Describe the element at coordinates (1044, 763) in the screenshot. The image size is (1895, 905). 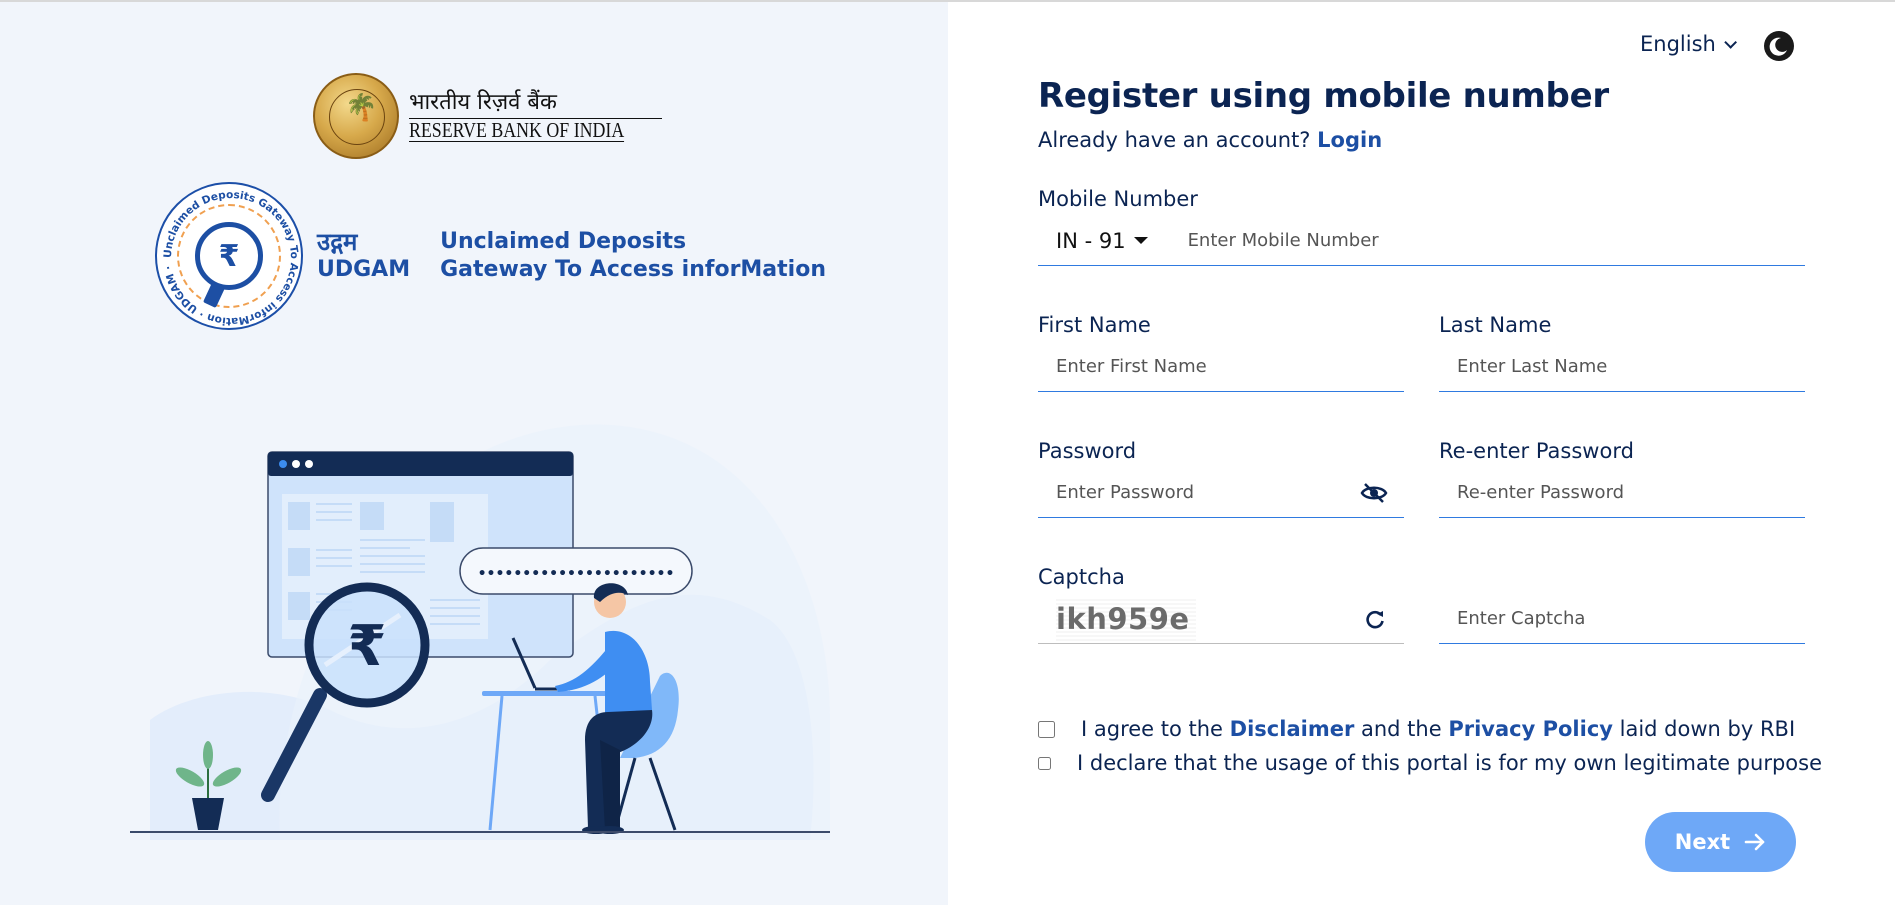
I see `legitimate-purpose-checkbox` at that location.